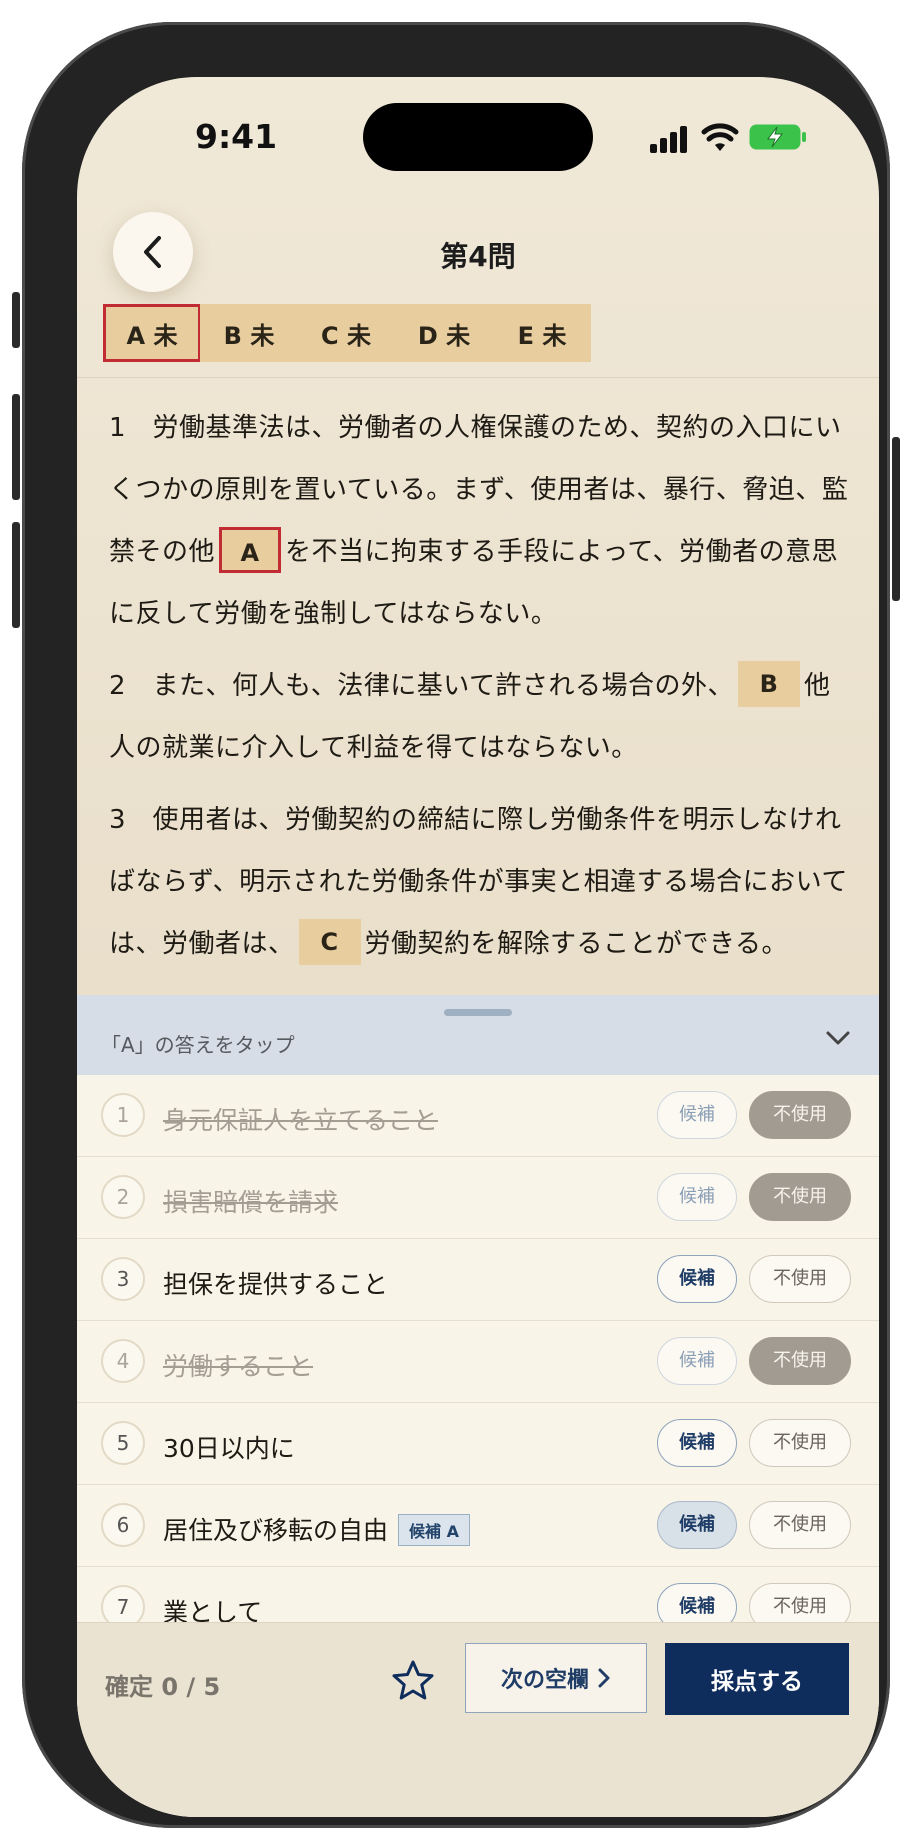  Describe the element at coordinates (604, 1678) in the screenshot. I see `chevron-right-icon` at that location.